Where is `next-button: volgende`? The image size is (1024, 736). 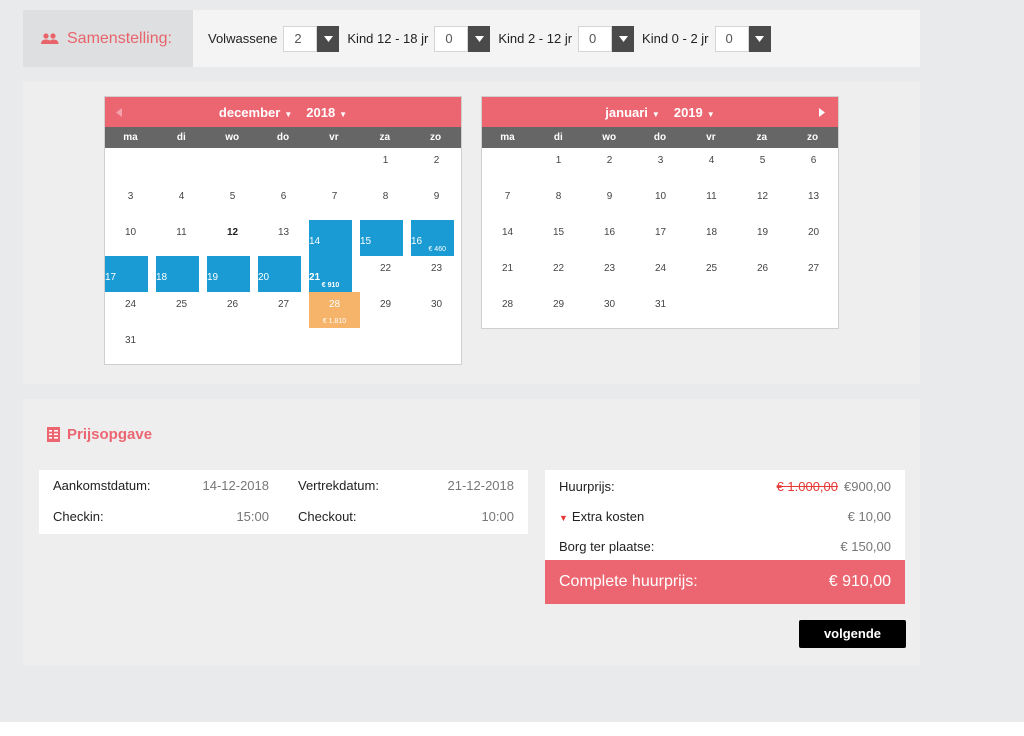
next-button: volgende is located at coordinates (852, 634).